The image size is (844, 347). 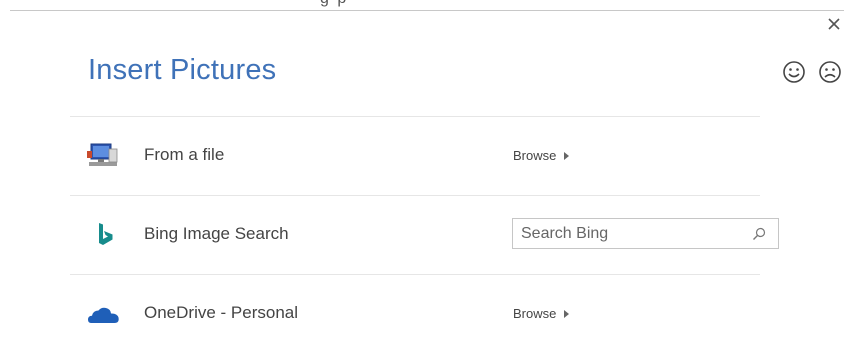 What do you see at coordinates (759, 234) in the screenshot?
I see `search-icon` at bounding box center [759, 234].